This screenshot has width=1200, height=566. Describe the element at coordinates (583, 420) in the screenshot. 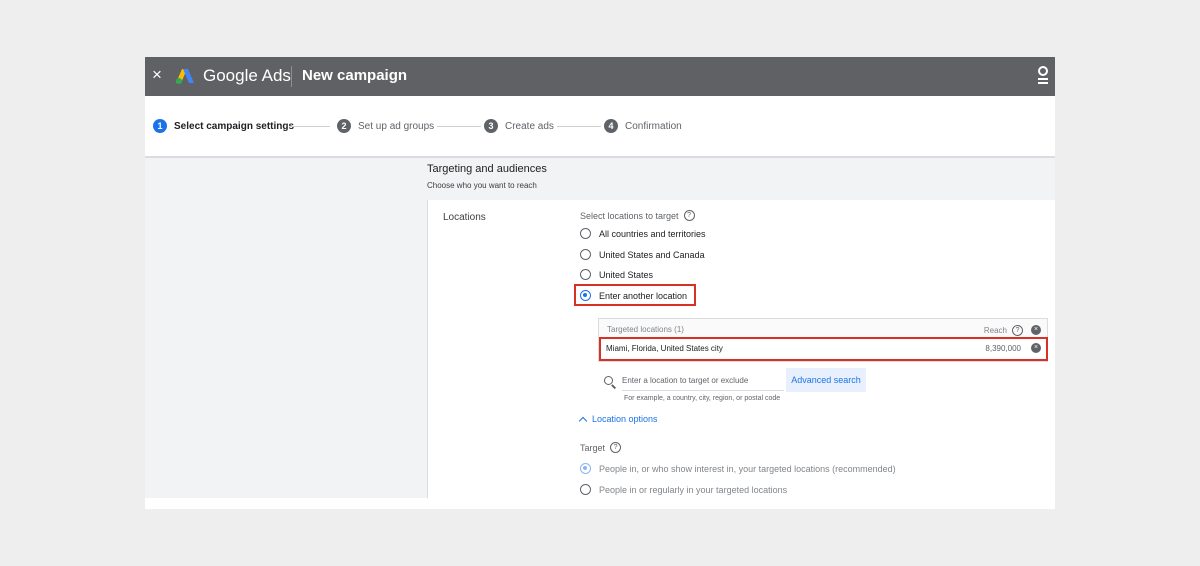

I see `chevron-up-icon` at that location.